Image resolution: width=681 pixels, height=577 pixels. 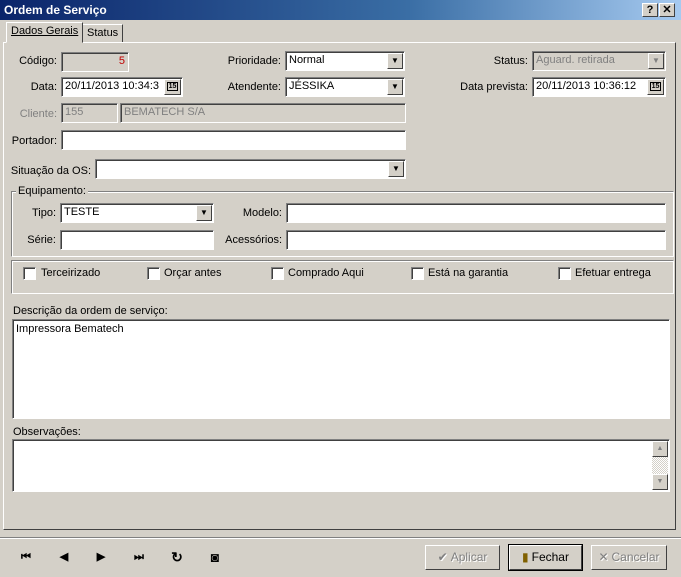 I want to click on observacoes-scrollbar: ▲ ▼, so click(x=660, y=465).